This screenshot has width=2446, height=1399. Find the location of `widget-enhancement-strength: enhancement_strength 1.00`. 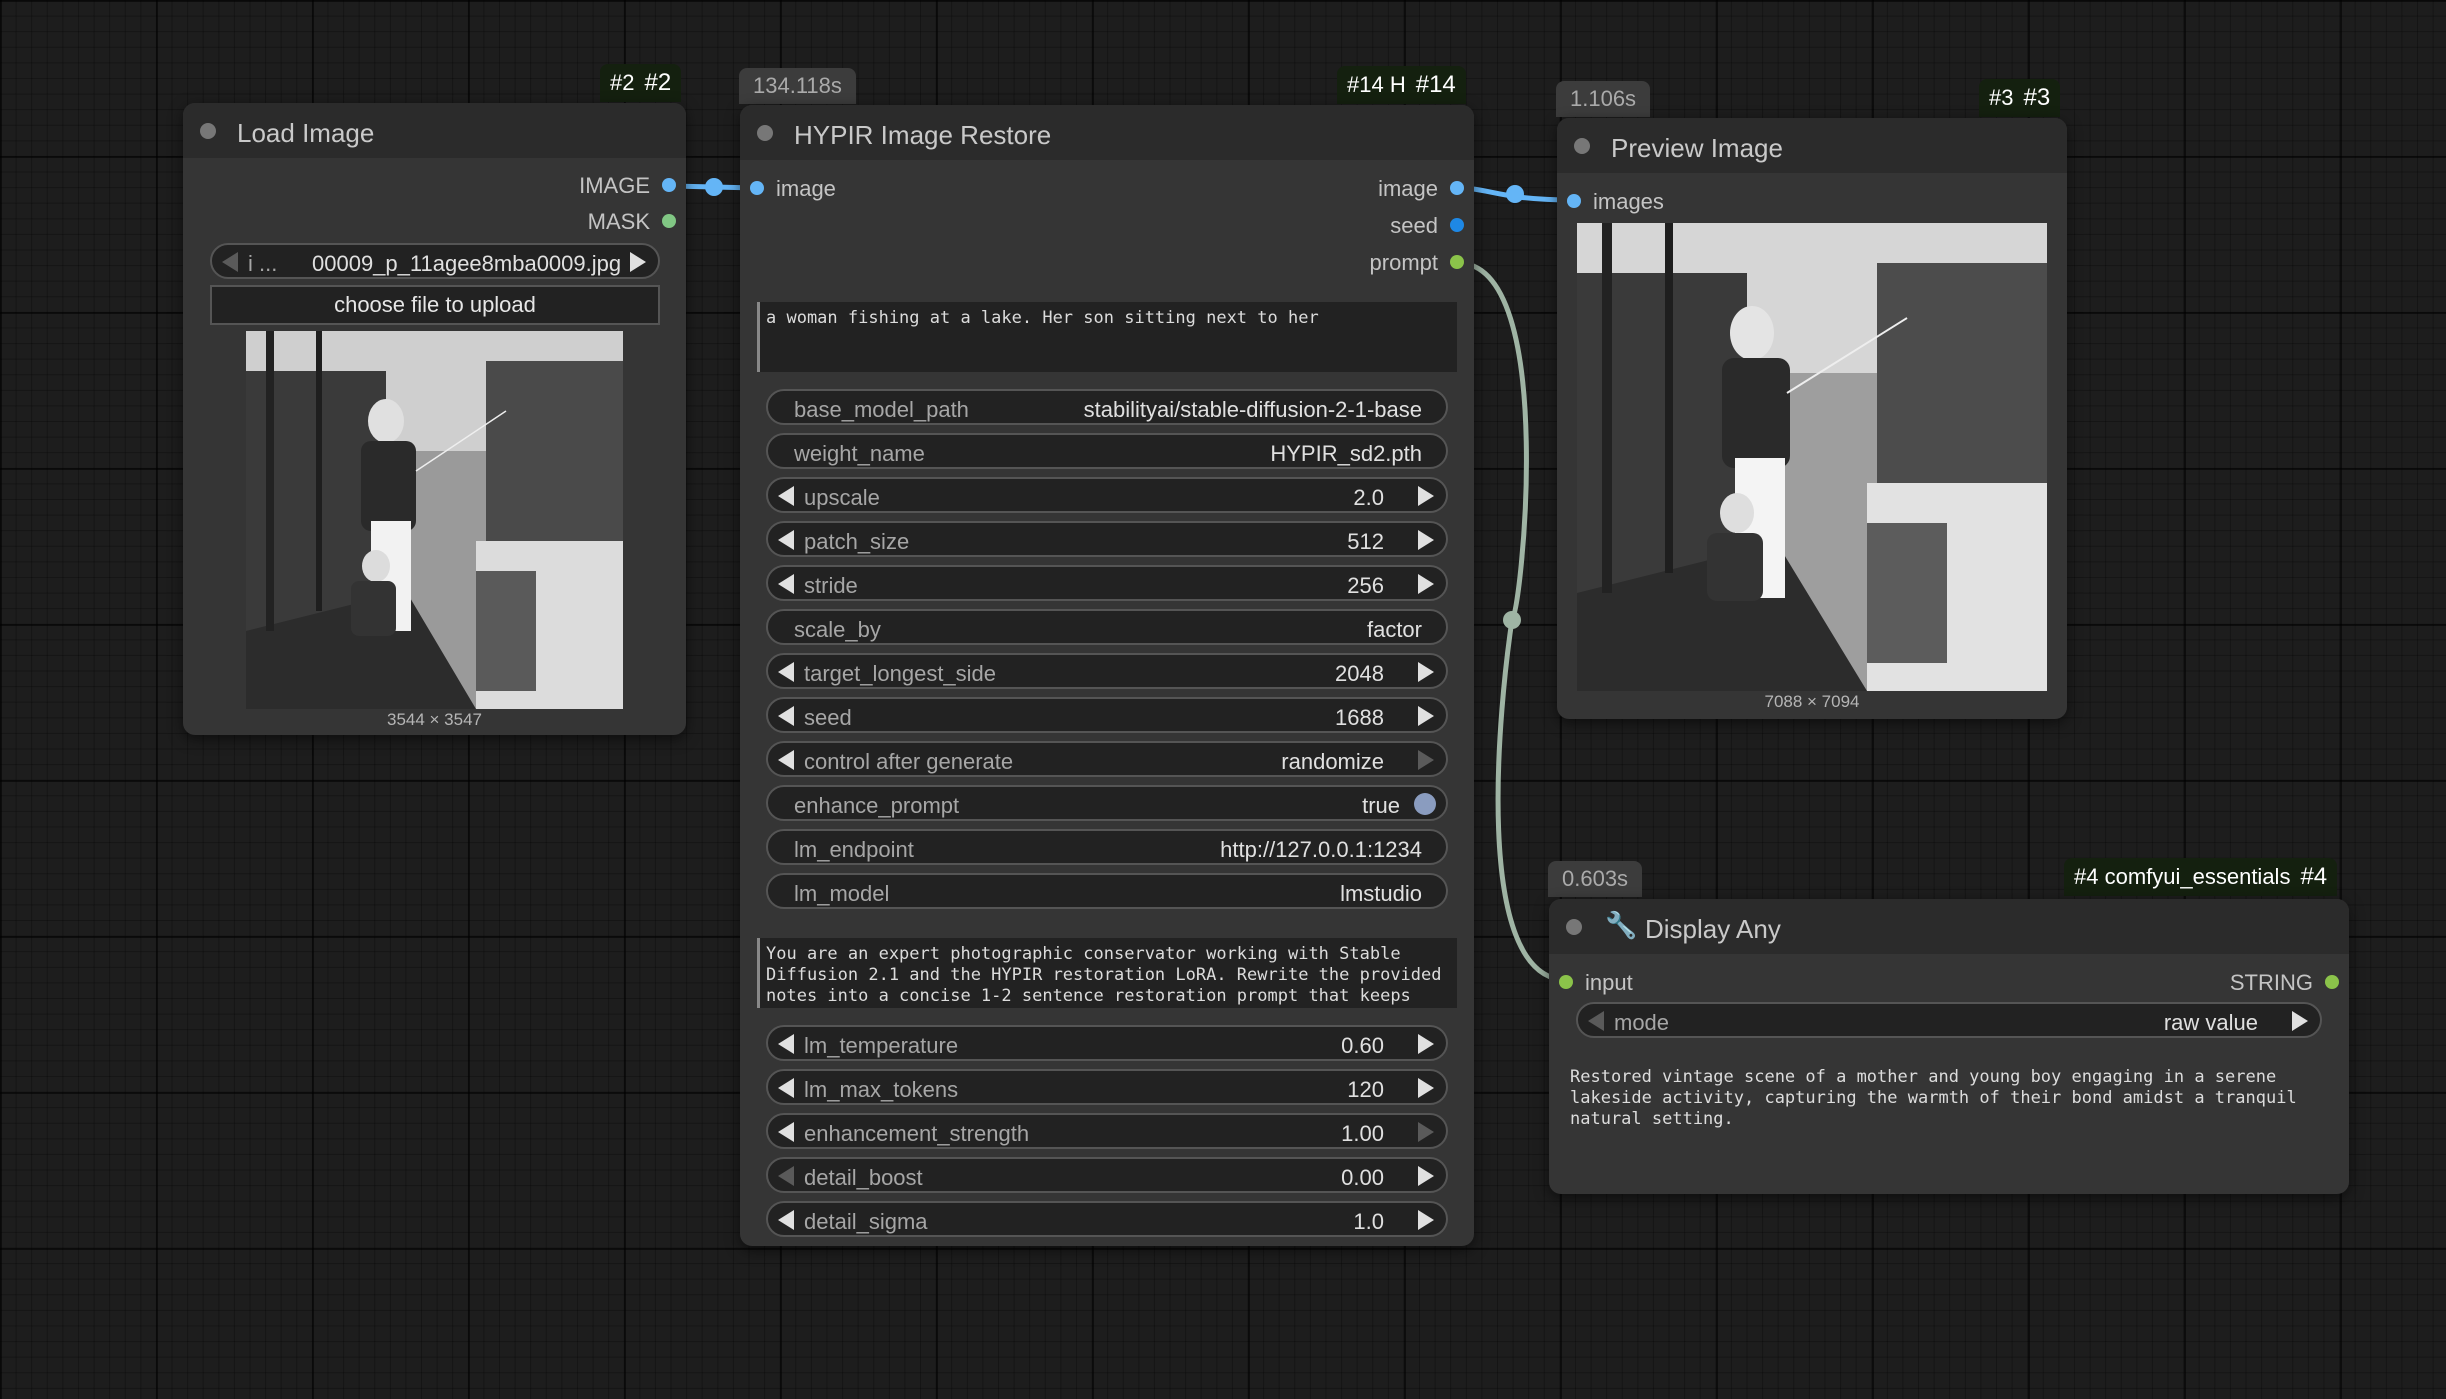

widget-enhancement-strength: enhancement_strength 1.00 is located at coordinates (1107, 1131).